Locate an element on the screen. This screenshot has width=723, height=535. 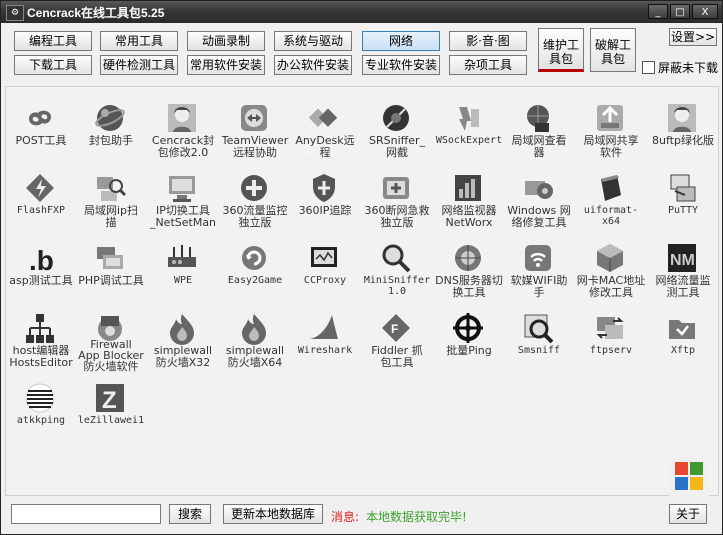
tab-network: 网络 is located at coordinates (401, 41).